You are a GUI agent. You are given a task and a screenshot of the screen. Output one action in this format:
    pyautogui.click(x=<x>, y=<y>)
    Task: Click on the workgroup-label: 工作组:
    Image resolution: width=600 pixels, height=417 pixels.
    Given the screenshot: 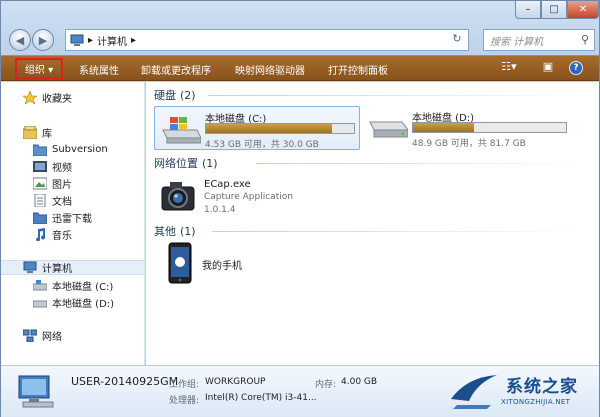 What is the action you would take?
    pyautogui.click(x=184, y=385)
    